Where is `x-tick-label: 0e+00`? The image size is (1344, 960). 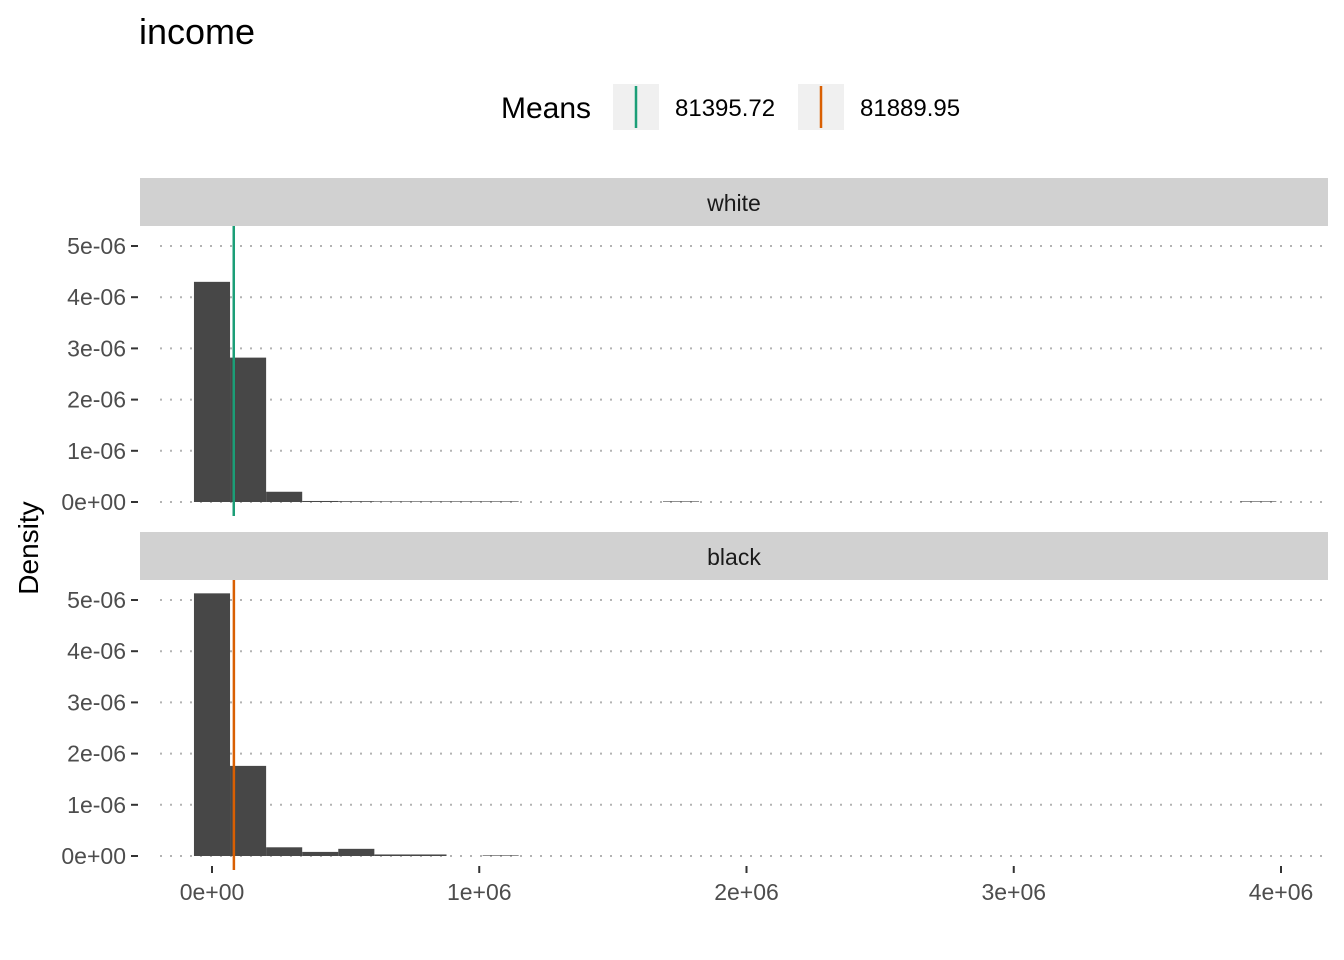
x-tick-label: 0e+00 is located at coordinates (212, 892).